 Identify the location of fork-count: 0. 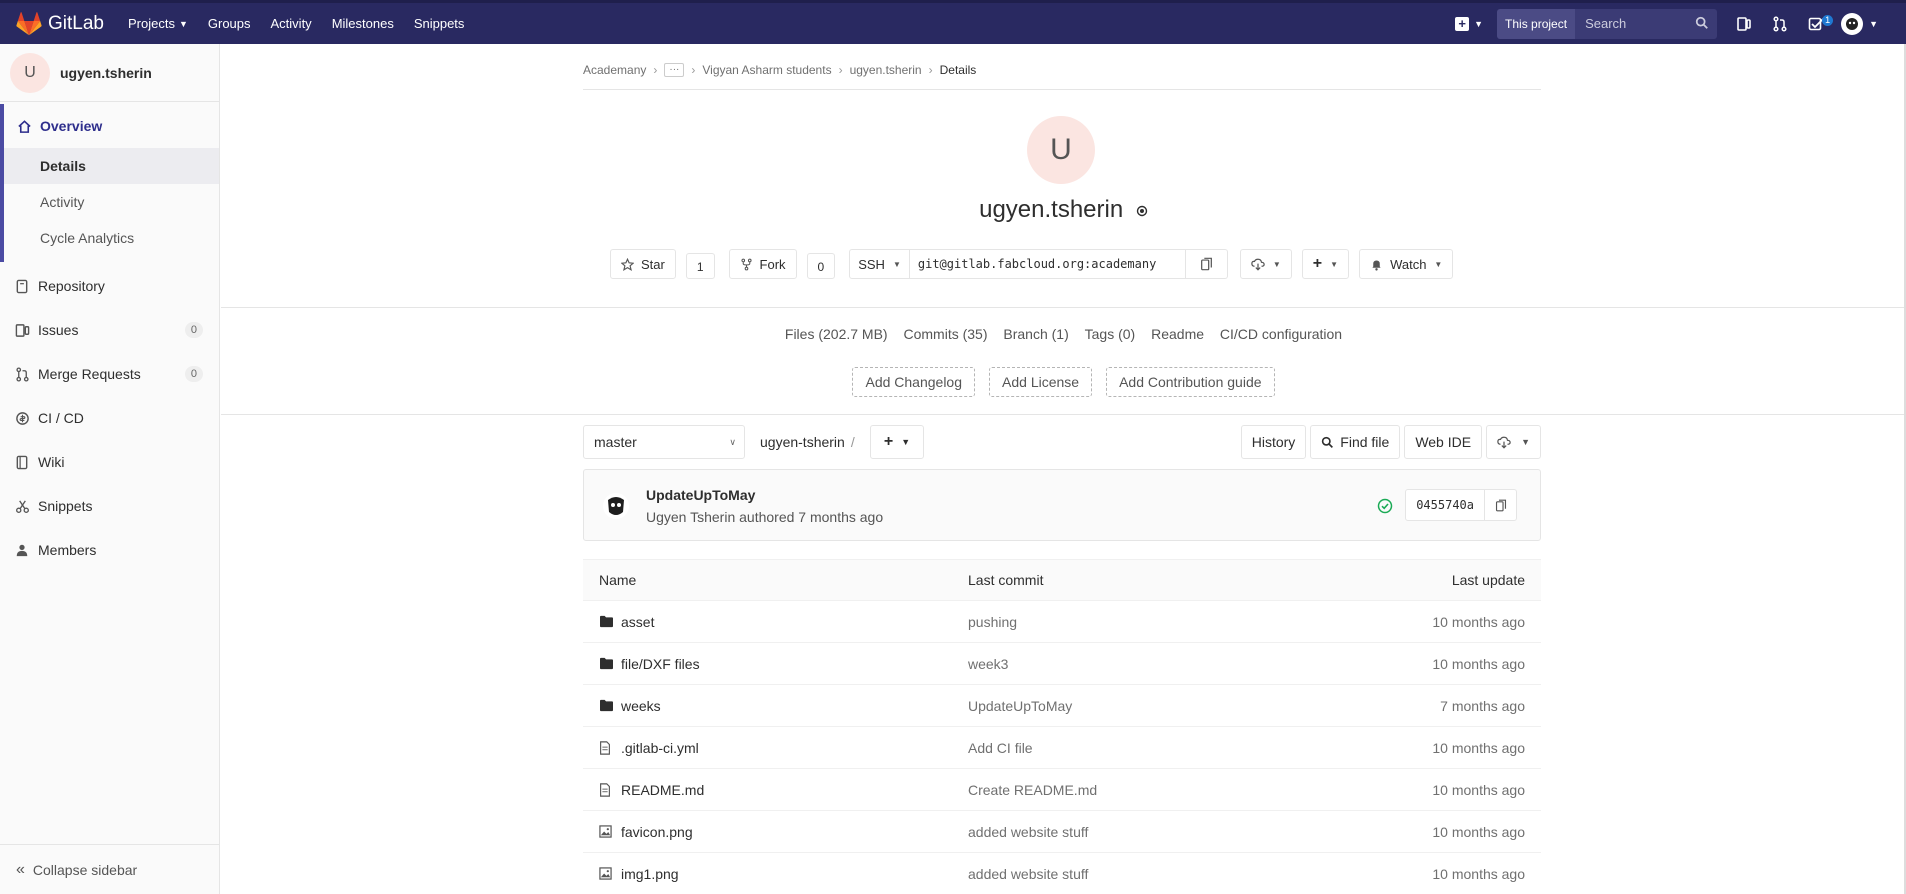
(821, 266).